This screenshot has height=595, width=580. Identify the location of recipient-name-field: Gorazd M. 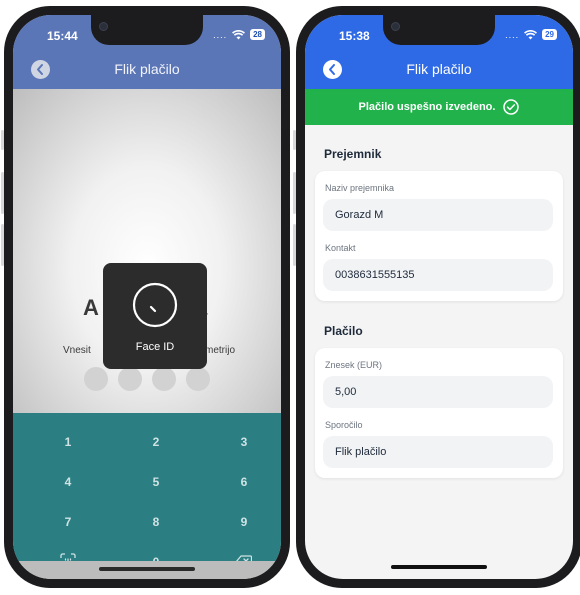
(438, 215).